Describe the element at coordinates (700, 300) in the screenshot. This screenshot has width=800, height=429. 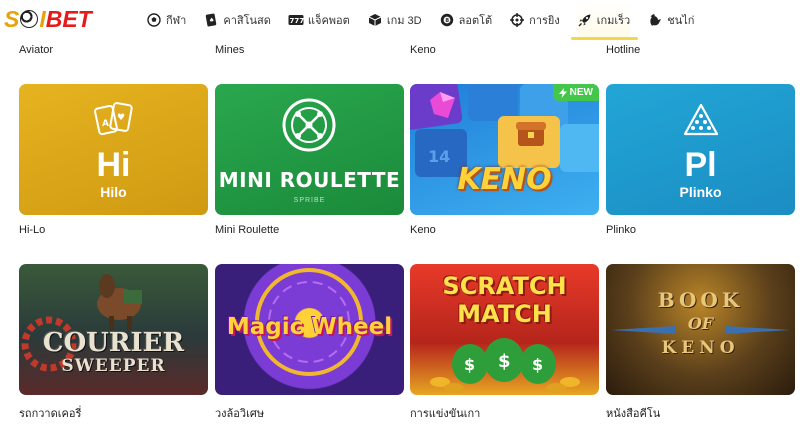
I see `card-art-title-line1: BOOK` at that location.